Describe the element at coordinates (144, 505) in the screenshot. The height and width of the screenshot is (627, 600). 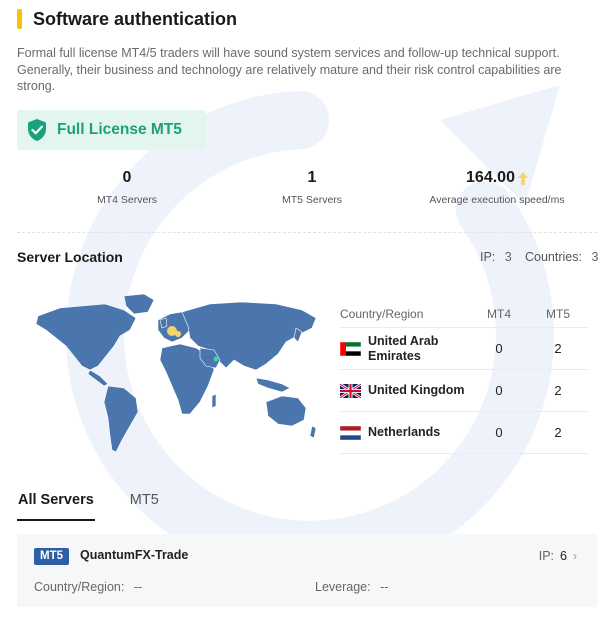
I see `tab-mt5: MT5` at that location.